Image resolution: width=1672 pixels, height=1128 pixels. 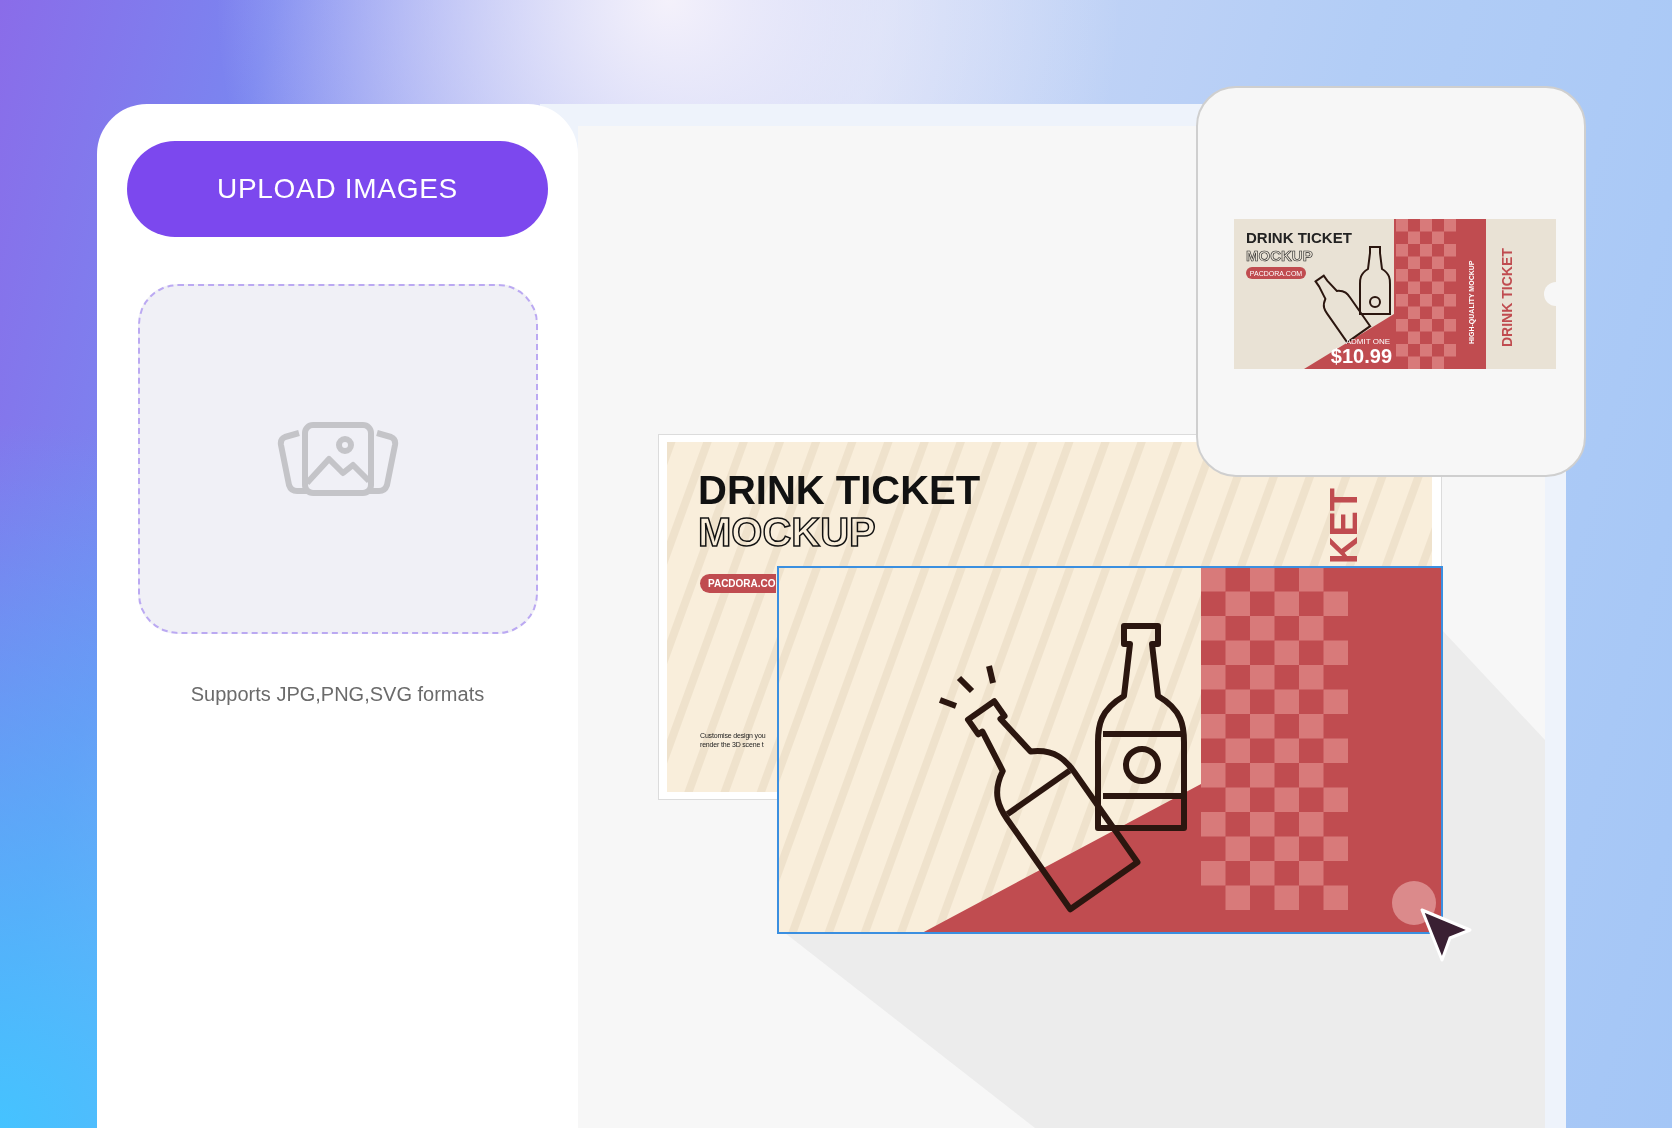 I want to click on preview-admit-text: ADMIT ONE, so click(x=1367, y=341).